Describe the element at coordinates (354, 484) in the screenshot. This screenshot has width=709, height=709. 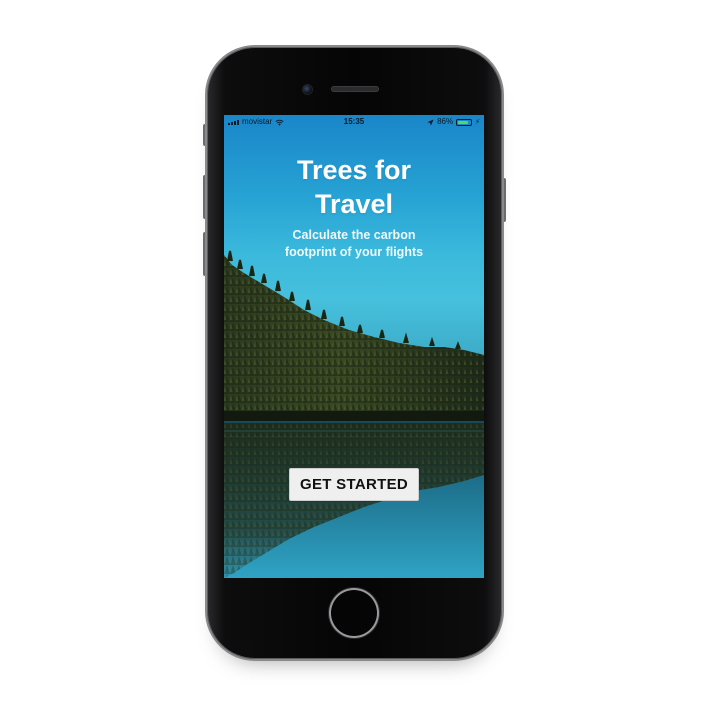
I see `get-started-button: GET STARTED` at that location.